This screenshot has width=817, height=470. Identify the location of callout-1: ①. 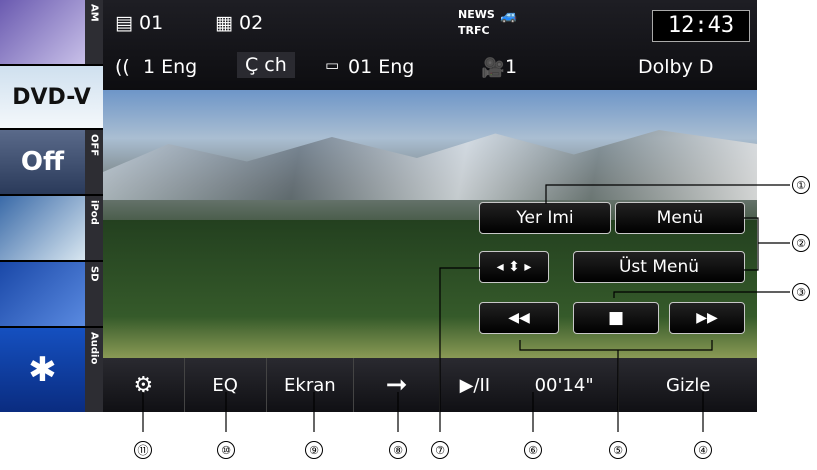
(801, 185).